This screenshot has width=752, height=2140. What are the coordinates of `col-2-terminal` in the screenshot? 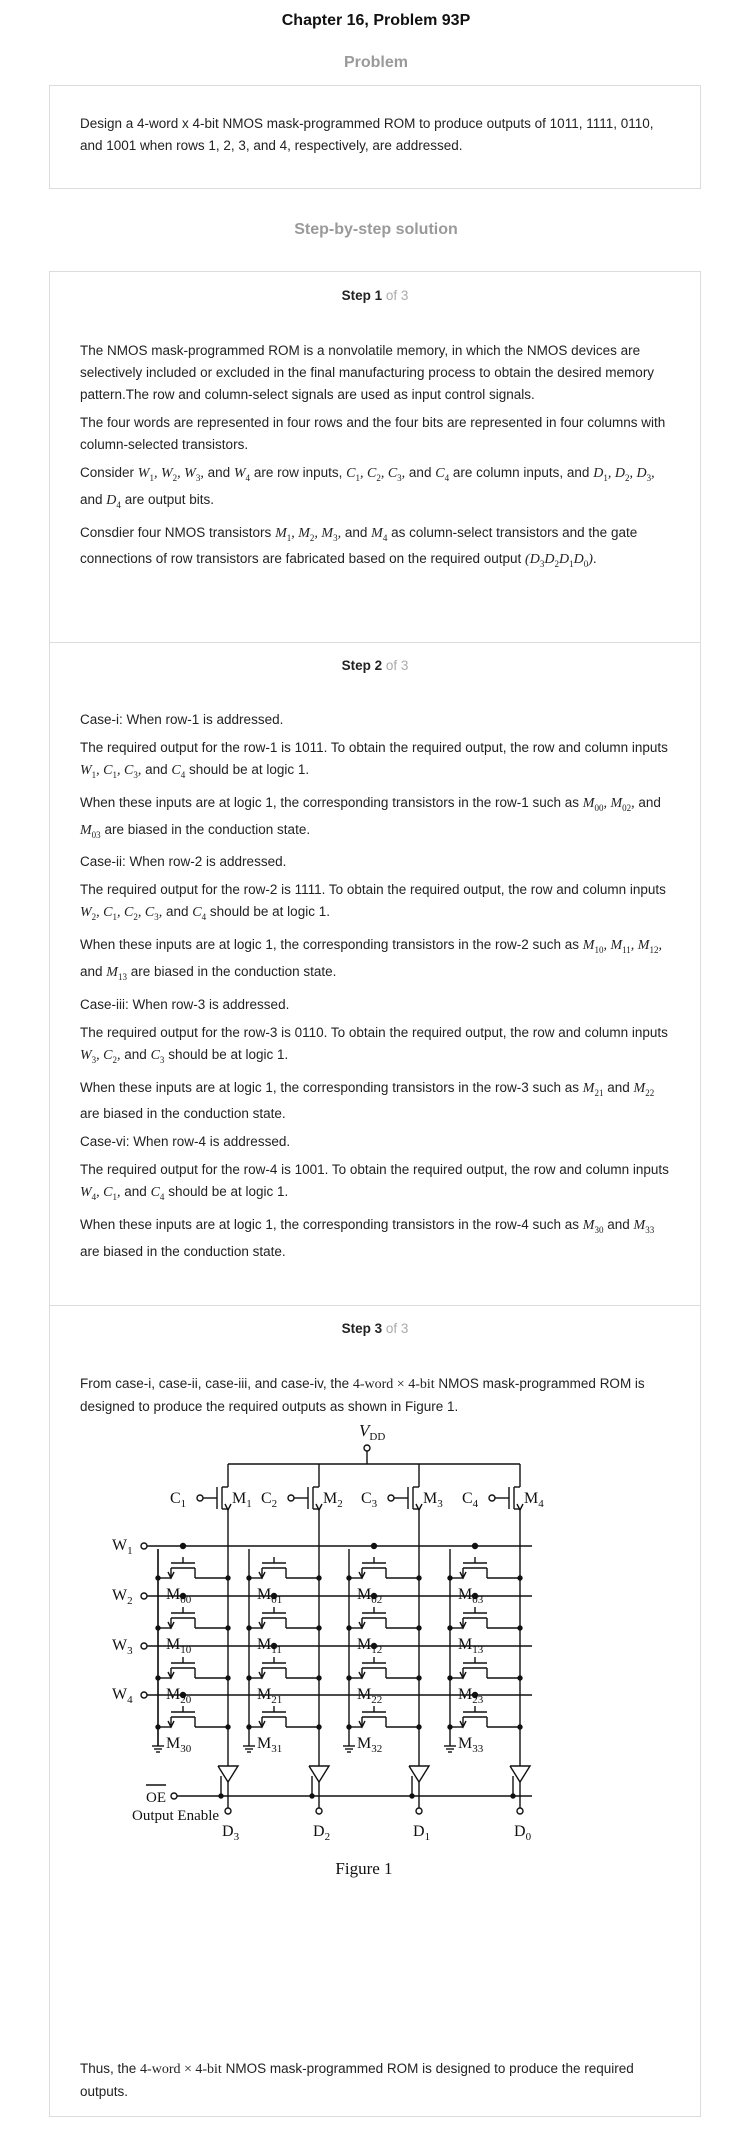 It's located at (391, 1498).